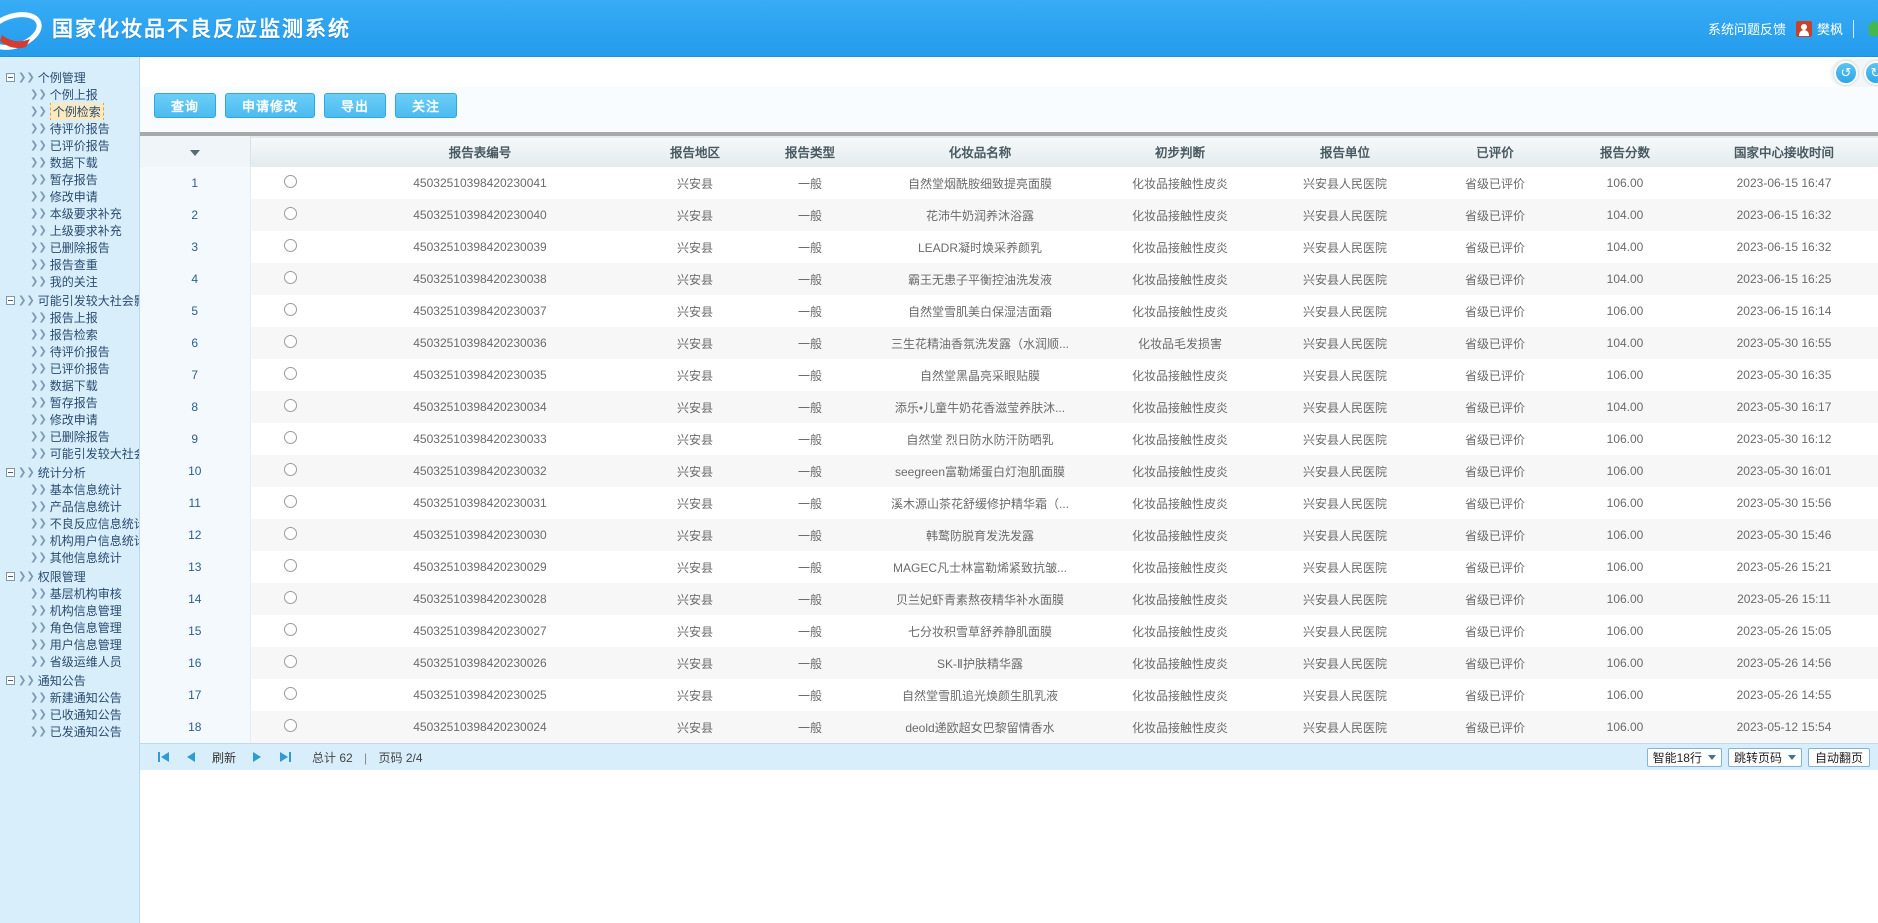 This screenshot has height=923, width=1878. Describe the element at coordinates (71, 680) in the screenshot. I see `sidebar-group-4: ❯❯ 通知公告` at that location.